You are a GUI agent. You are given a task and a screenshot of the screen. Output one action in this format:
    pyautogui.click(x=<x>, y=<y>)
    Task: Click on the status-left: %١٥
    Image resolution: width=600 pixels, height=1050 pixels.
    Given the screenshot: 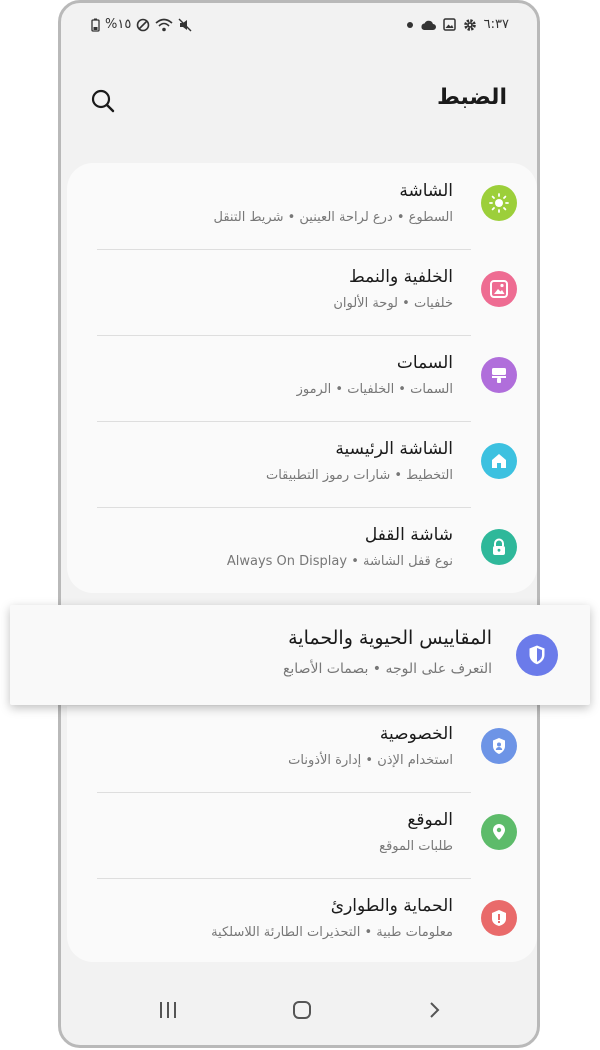 What is the action you would take?
    pyautogui.click(x=141, y=24)
    